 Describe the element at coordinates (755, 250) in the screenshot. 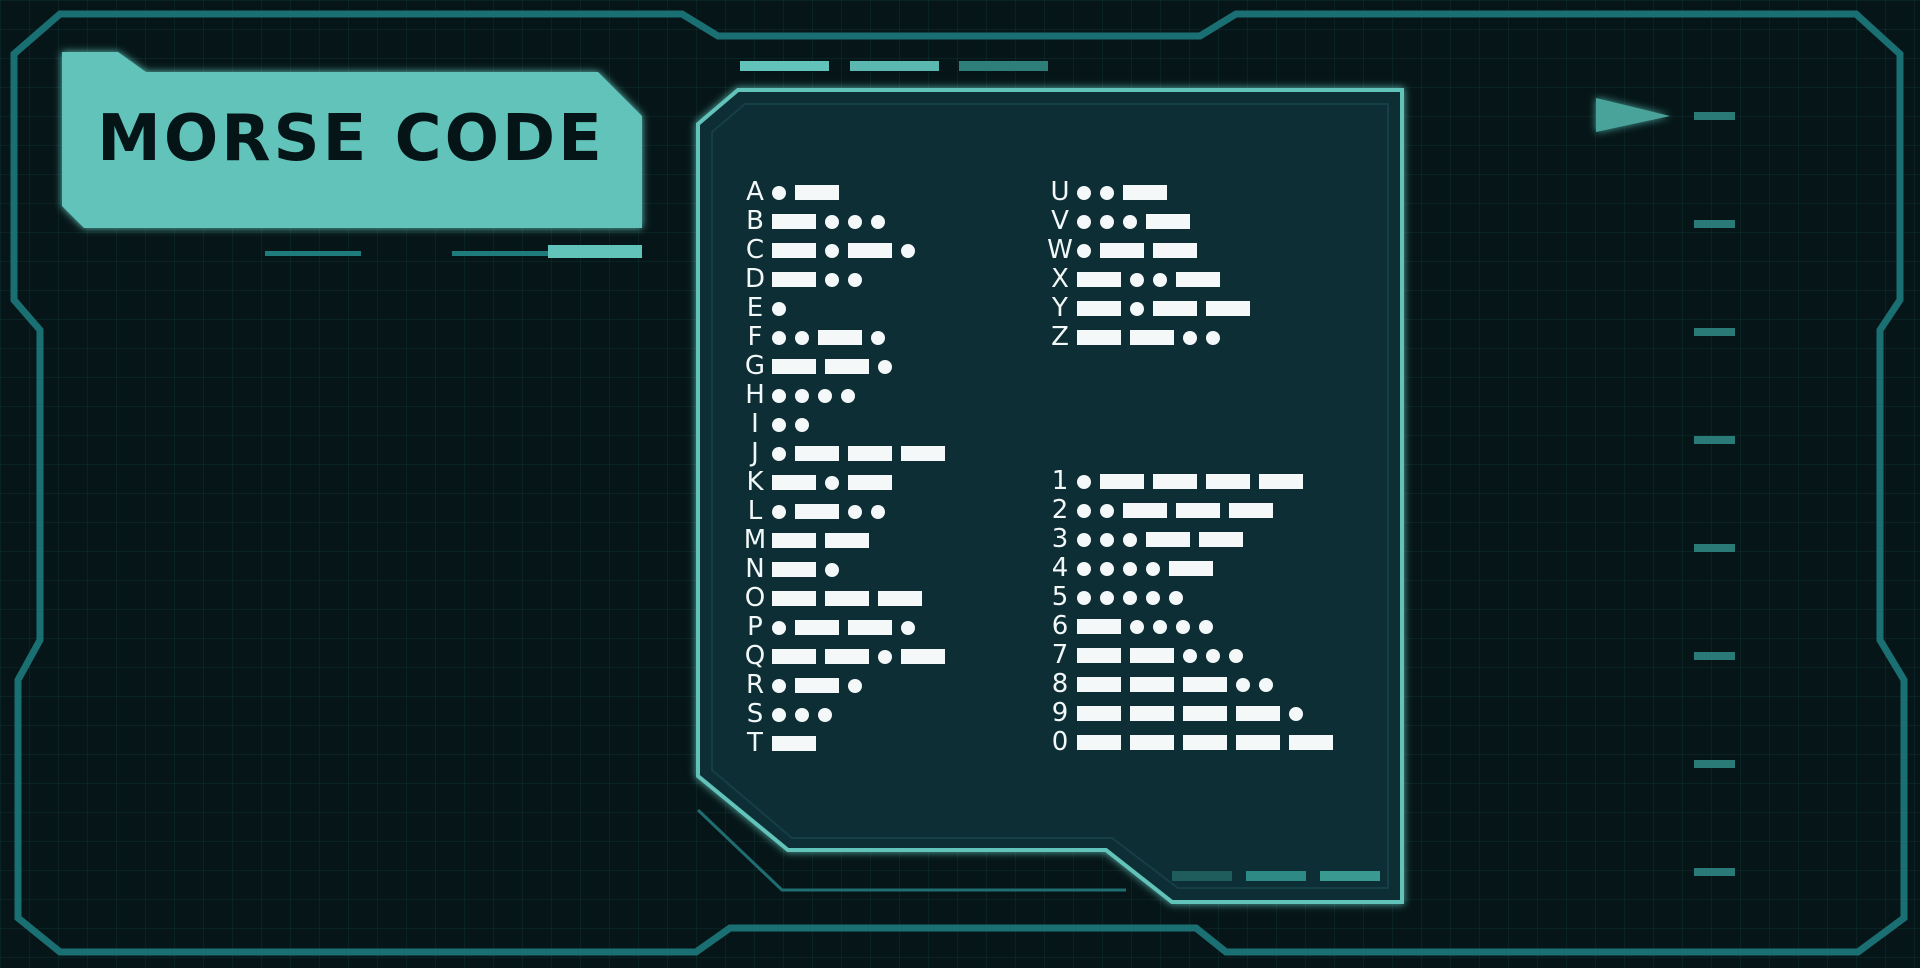

I see `morse-character: C` at that location.